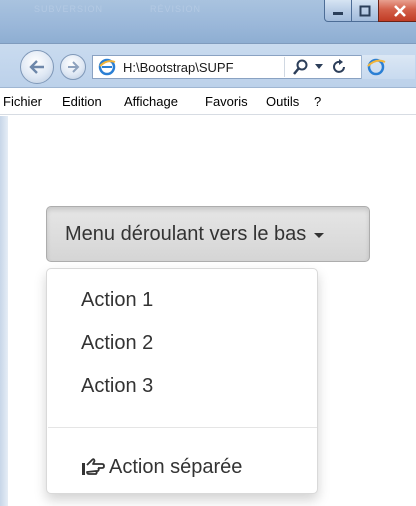  What do you see at coordinates (176, 466) in the screenshot?
I see `dropdown-item-separated-label: Action séparée` at bounding box center [176, 466].